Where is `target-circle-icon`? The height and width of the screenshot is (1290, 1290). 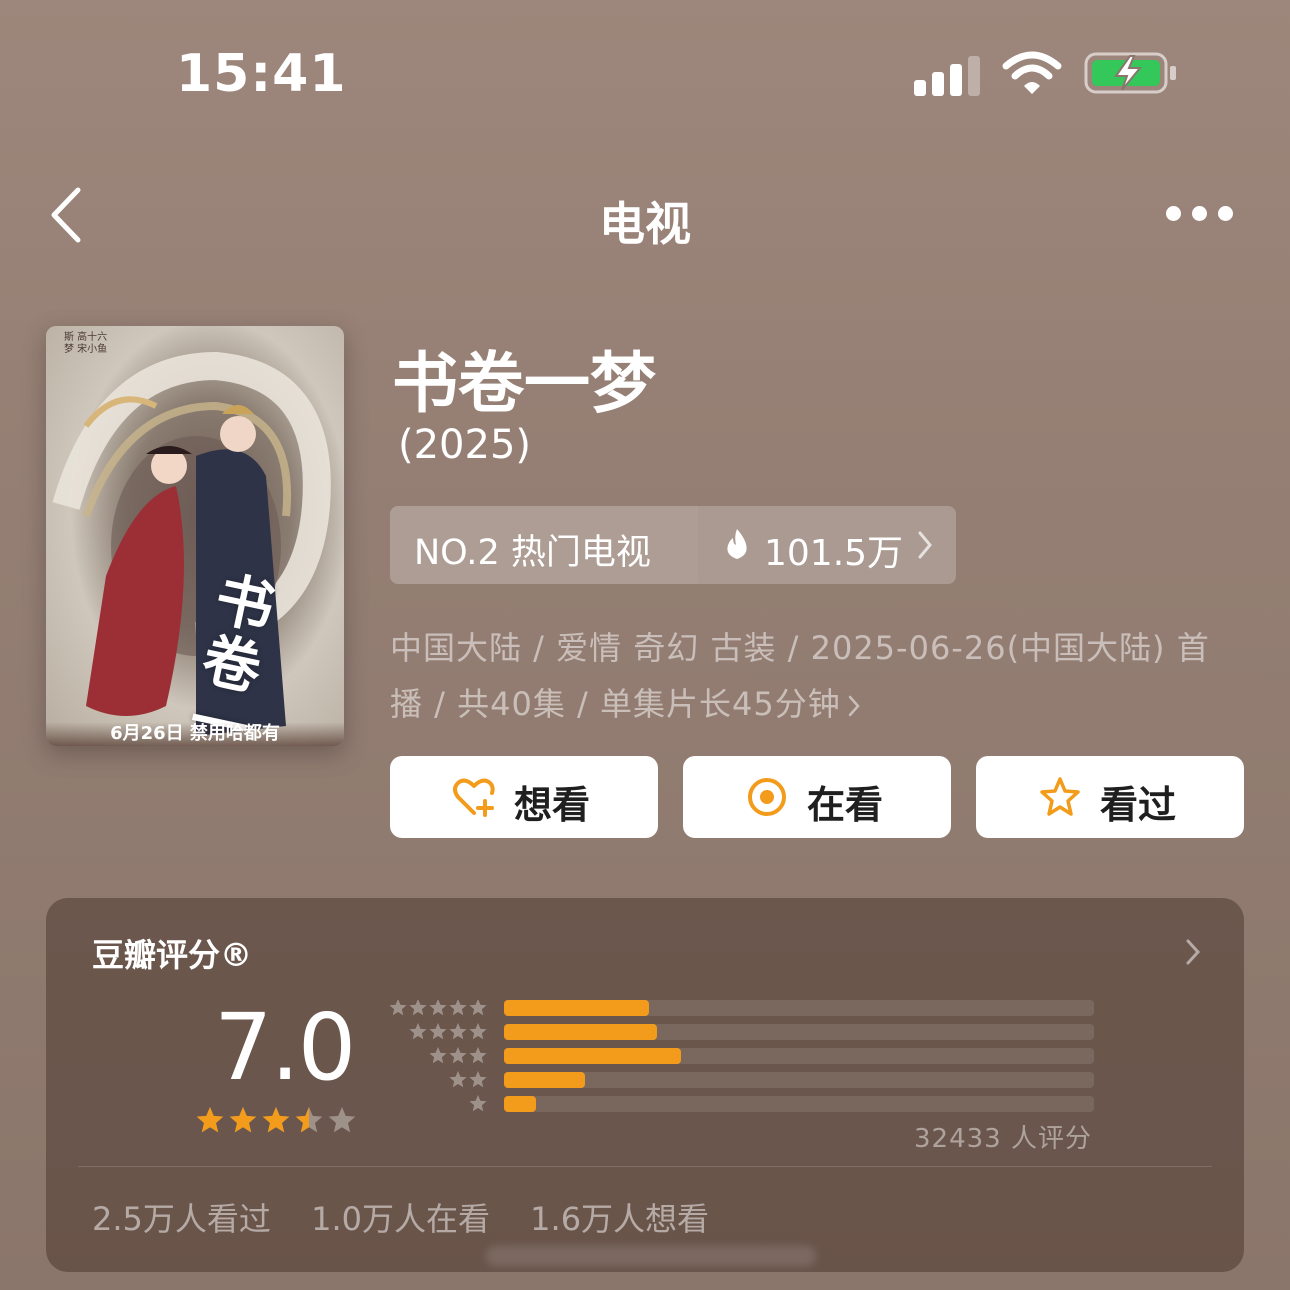 target-circle-icon is located at coordinates (767, 797).